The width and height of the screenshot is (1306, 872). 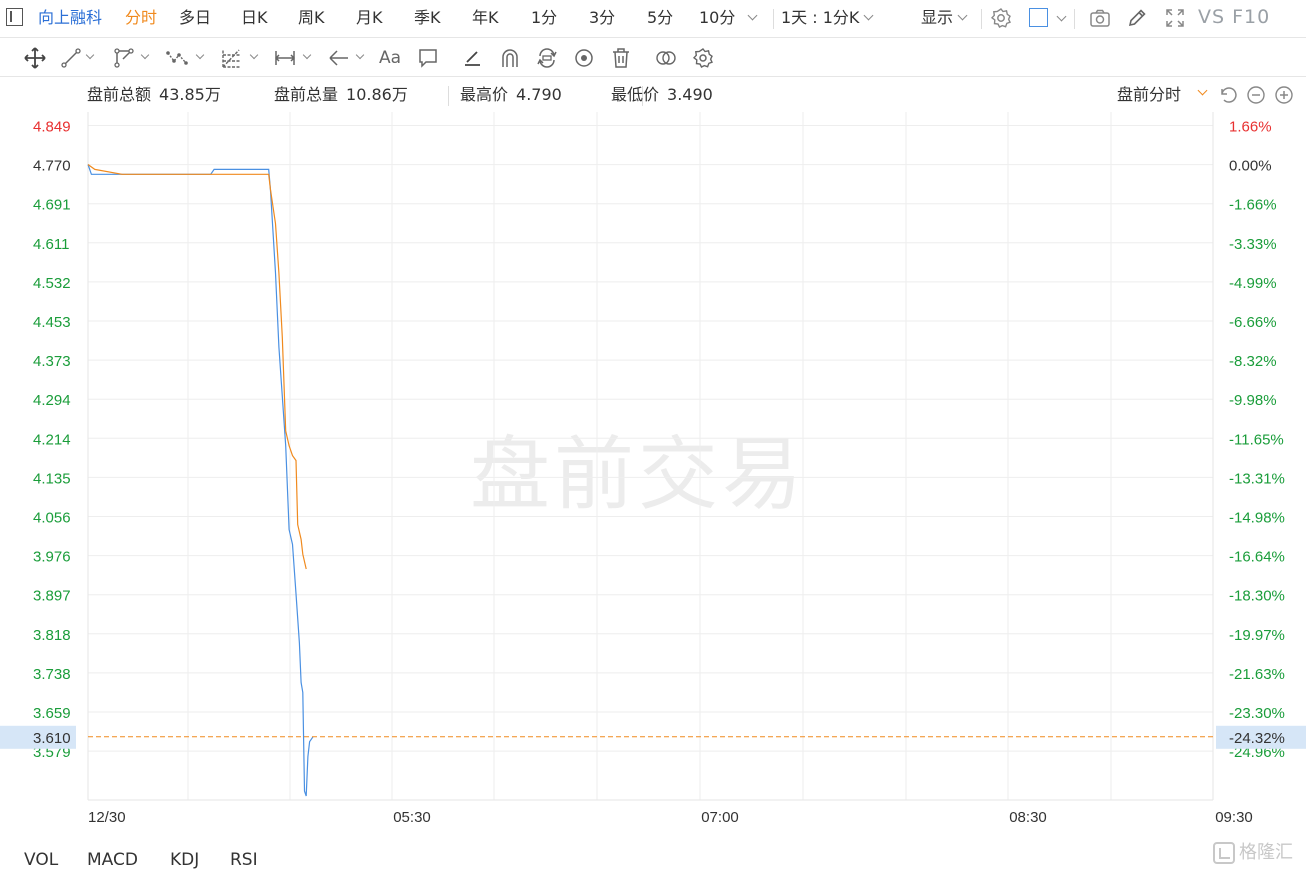 What do you see at coordinates (485, 18) in the screenshot?
I see `tab-yearly-k: 年K` at bounding box center [485, 18].